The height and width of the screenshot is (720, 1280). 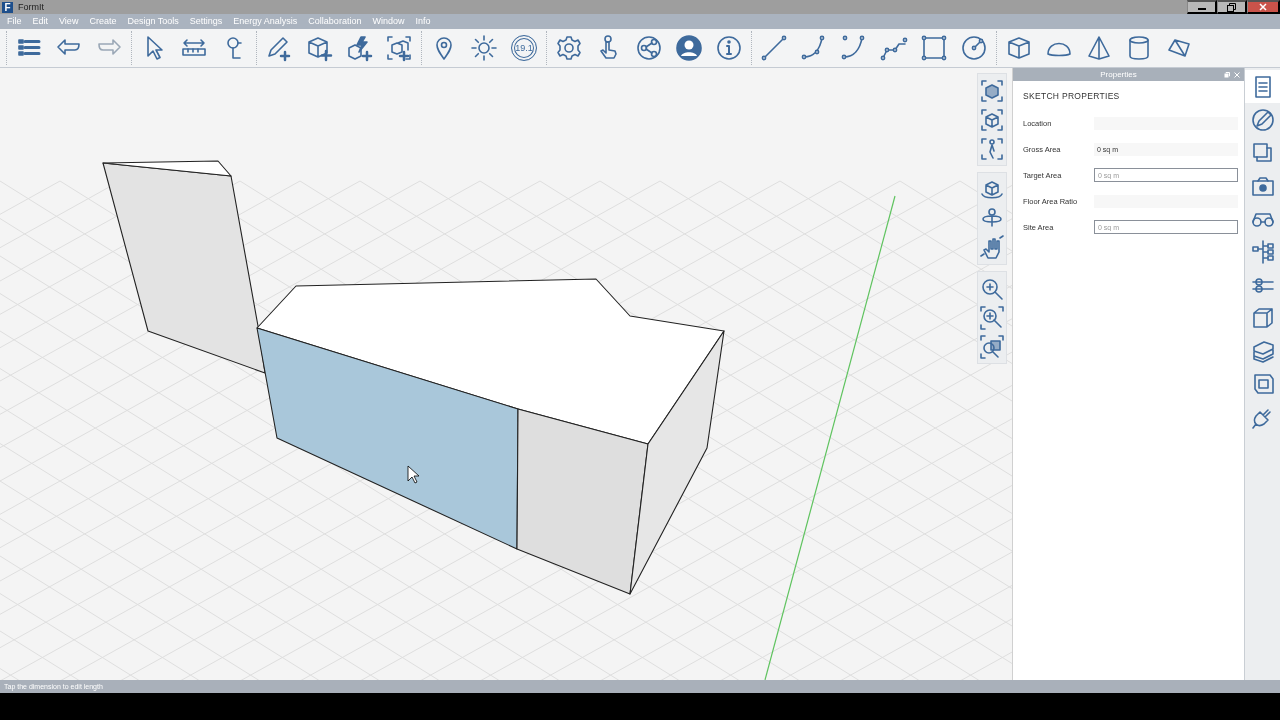 What do you see at coordinates (1019, 48) in the screenshot?
I see `cube-icon` at bounding box center [1019, 48].